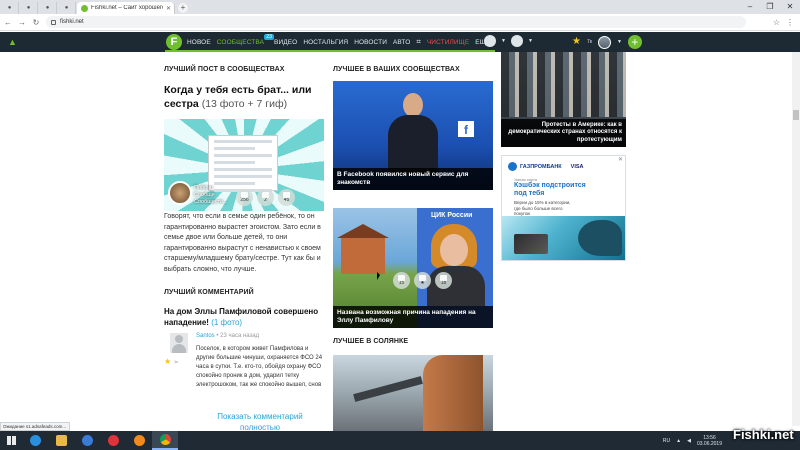 This screenshot has height=450, width=800. I want to click on address-bar: fishki.net, so click(396, 22).